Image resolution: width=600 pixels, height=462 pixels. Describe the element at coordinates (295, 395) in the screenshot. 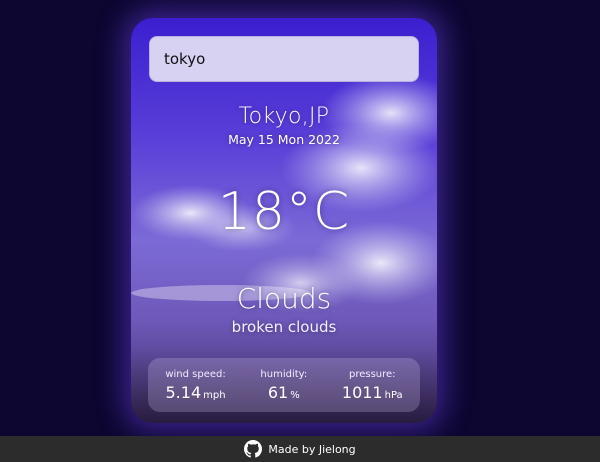

I see `humidity-unit: %` at that location.